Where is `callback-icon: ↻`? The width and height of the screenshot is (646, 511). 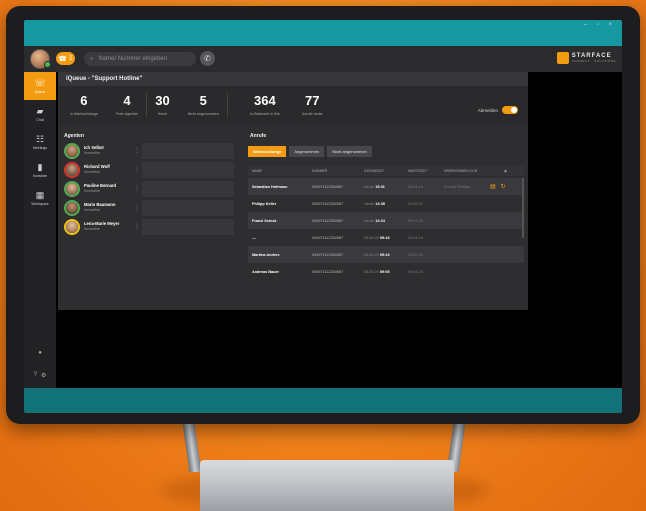
callback-icon: ↻ is located at coordinates (503, 186).